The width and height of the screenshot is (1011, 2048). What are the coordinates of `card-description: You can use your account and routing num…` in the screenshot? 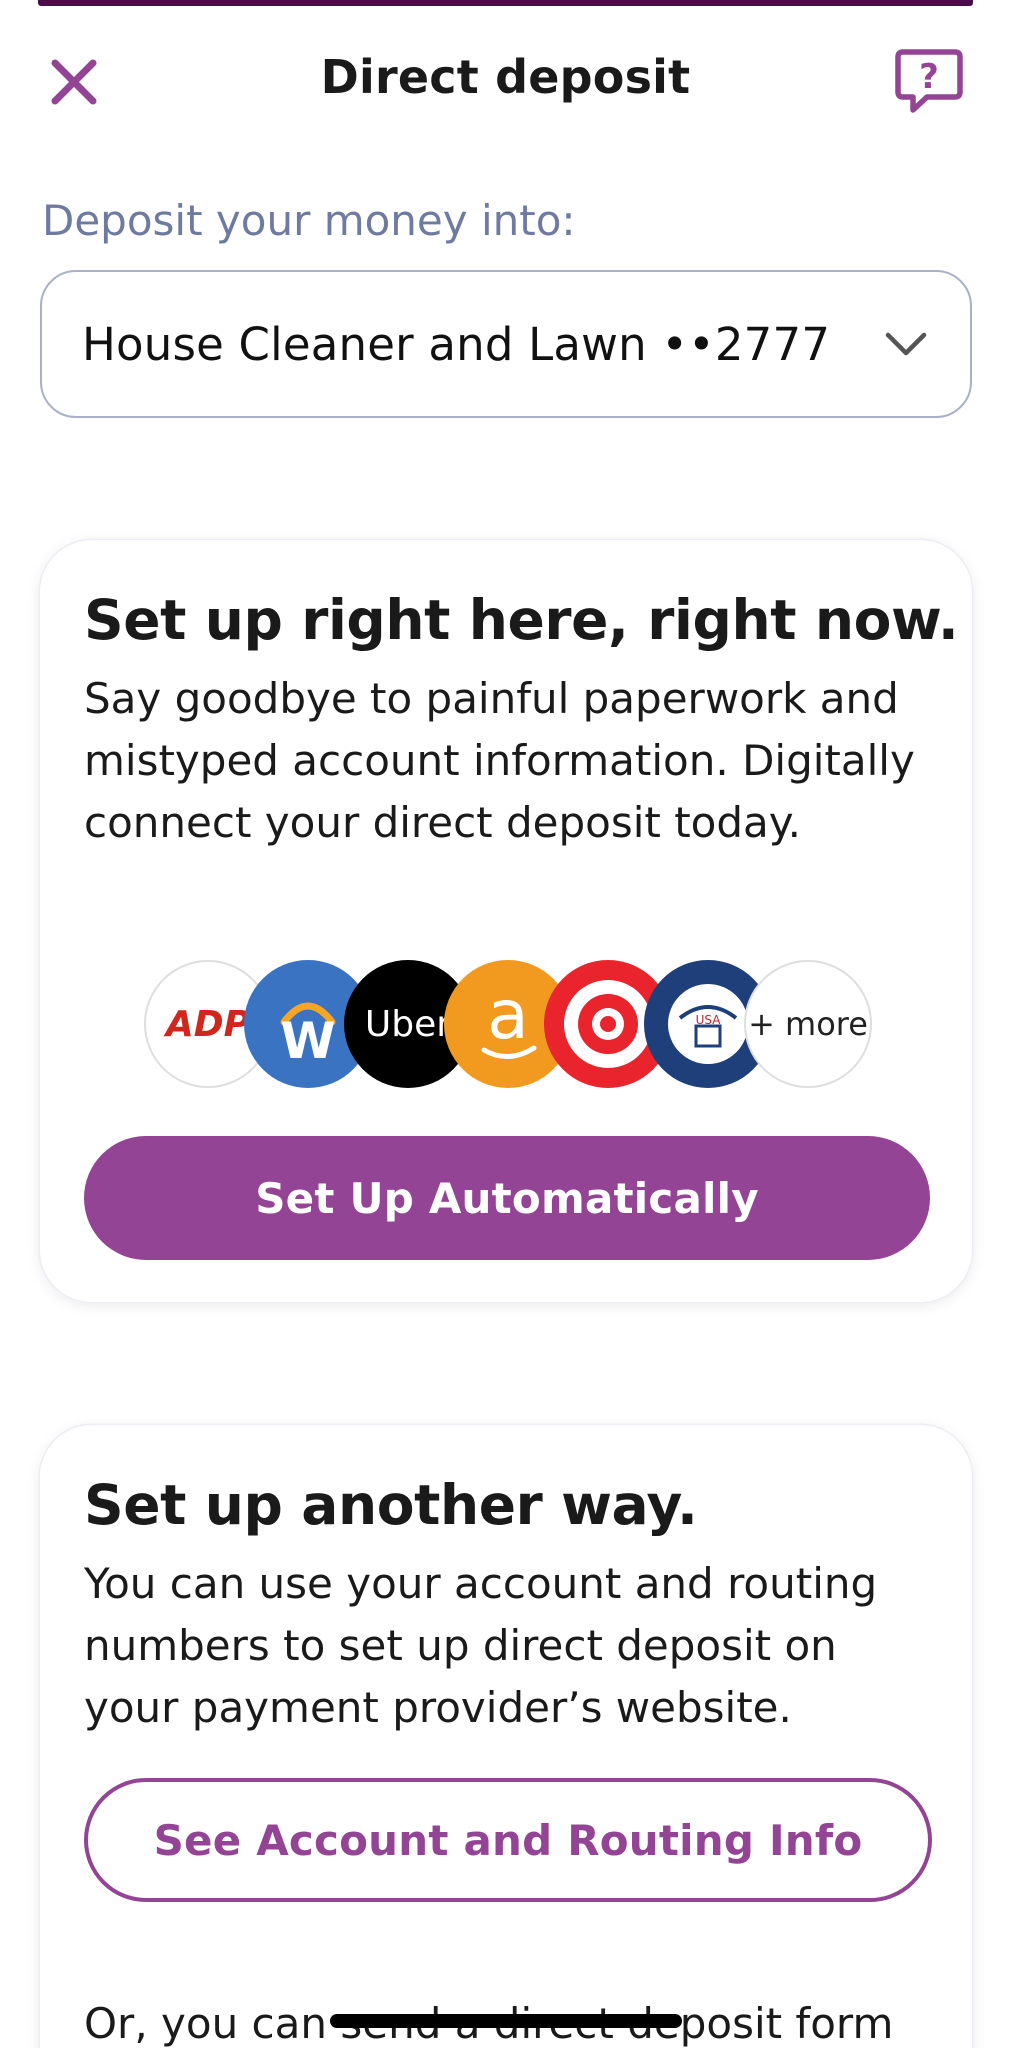 It's located at (481, 1645).